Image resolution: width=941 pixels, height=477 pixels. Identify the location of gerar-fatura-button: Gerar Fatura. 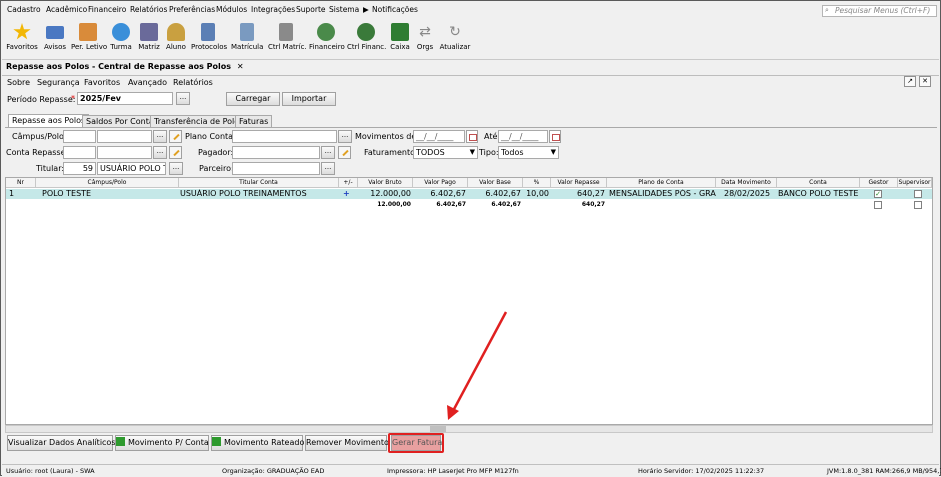
(416, 443).